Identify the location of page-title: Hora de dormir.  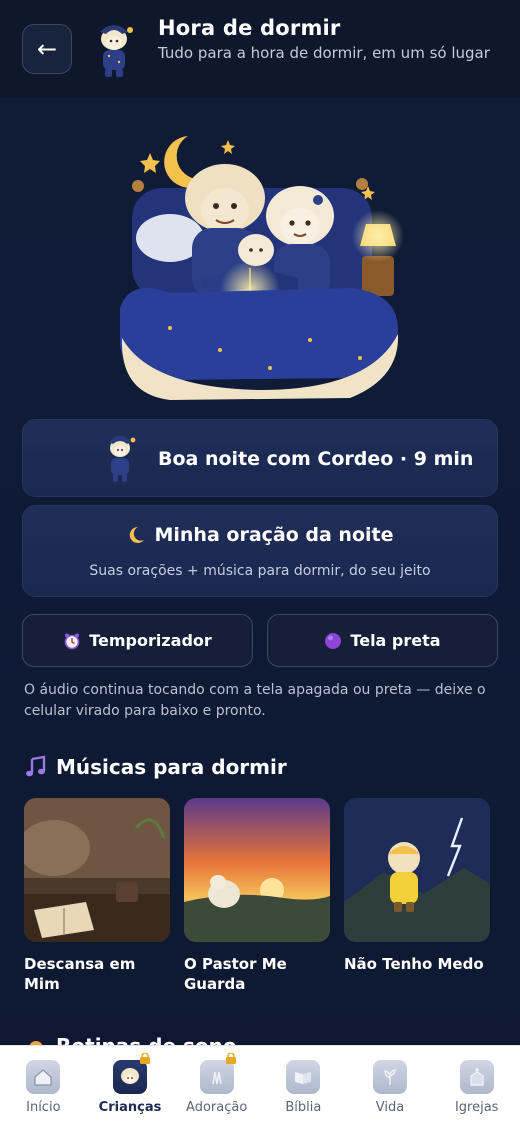
(249, 28).